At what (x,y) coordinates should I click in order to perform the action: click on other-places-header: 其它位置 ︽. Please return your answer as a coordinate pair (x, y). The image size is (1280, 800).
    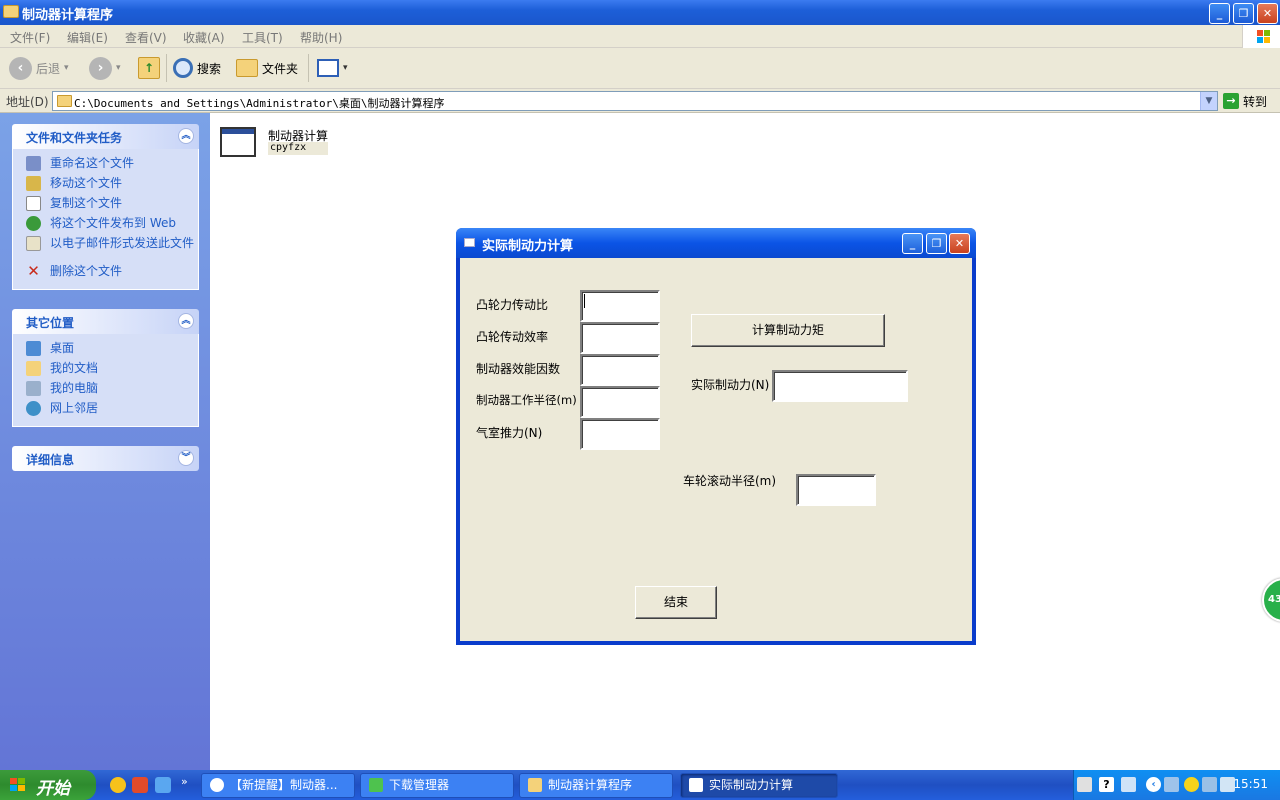
    Looking at the image, I should click on (105, 321).